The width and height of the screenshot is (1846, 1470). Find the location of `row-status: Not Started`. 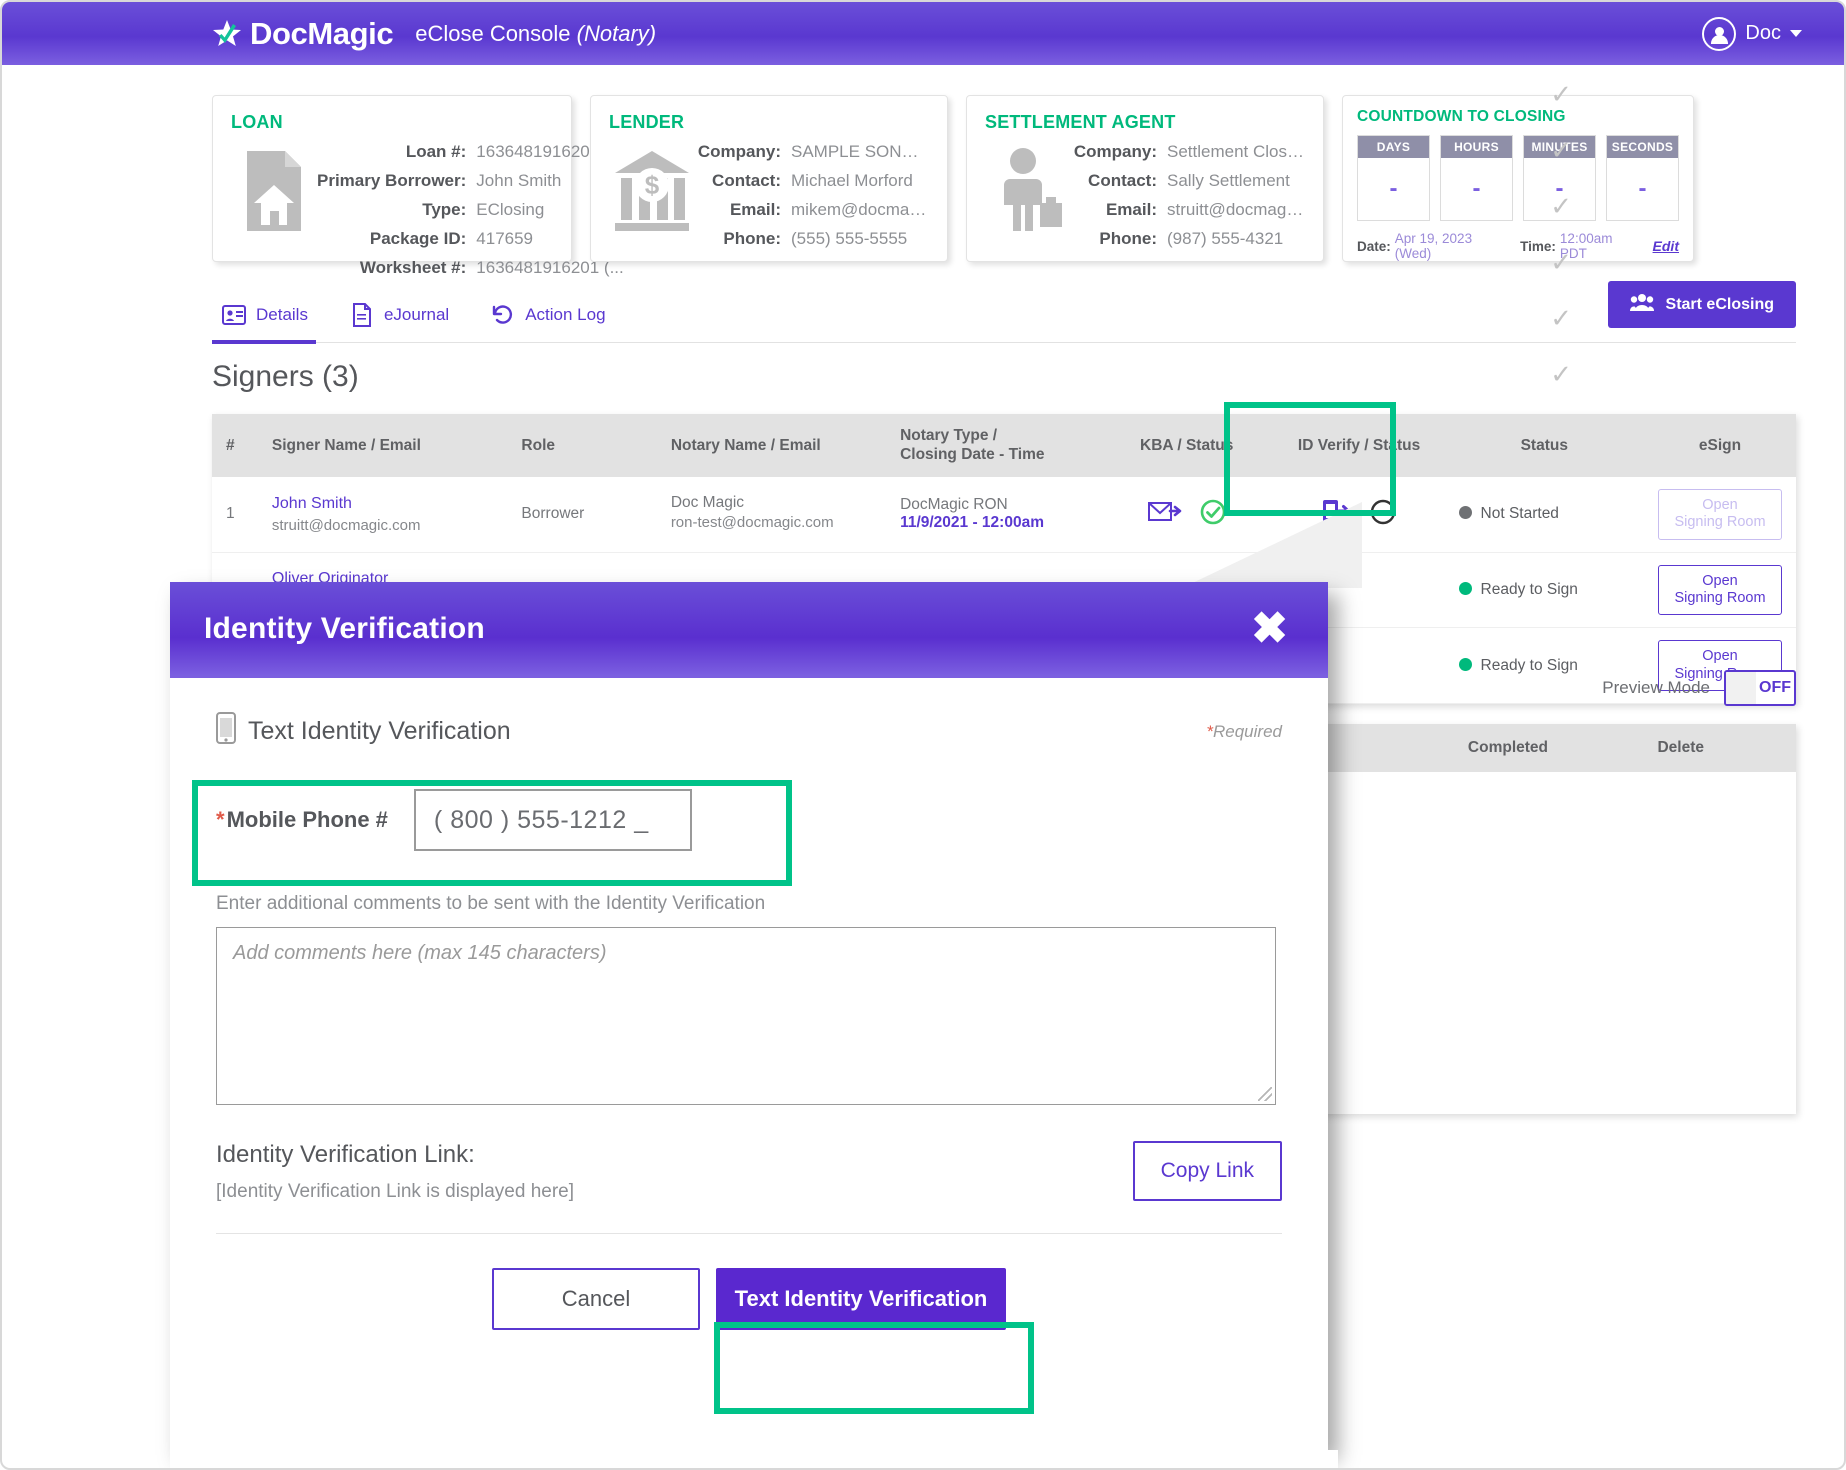

row-status: Not Started is located at coordinates (1544, 514).